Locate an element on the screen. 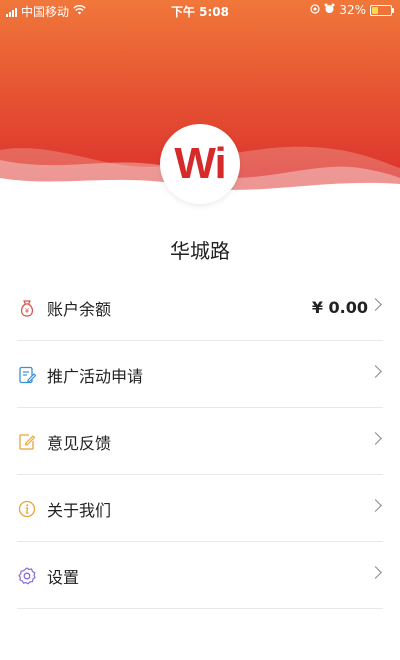 This screenshot has height=660, width=400. menu-item-account-balance: ¥ 账户余额 ¥ 0.00 is located at coordinates (200, 307).